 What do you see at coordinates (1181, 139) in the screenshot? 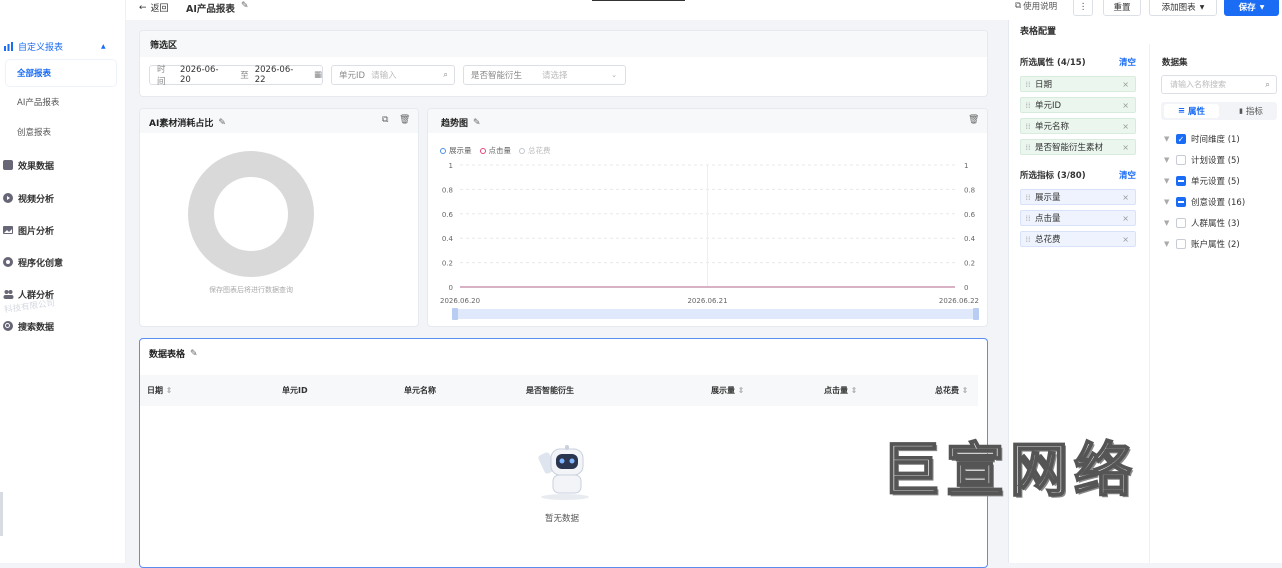
I see `checkbox: ✓` at bounding box center [1181, 139].